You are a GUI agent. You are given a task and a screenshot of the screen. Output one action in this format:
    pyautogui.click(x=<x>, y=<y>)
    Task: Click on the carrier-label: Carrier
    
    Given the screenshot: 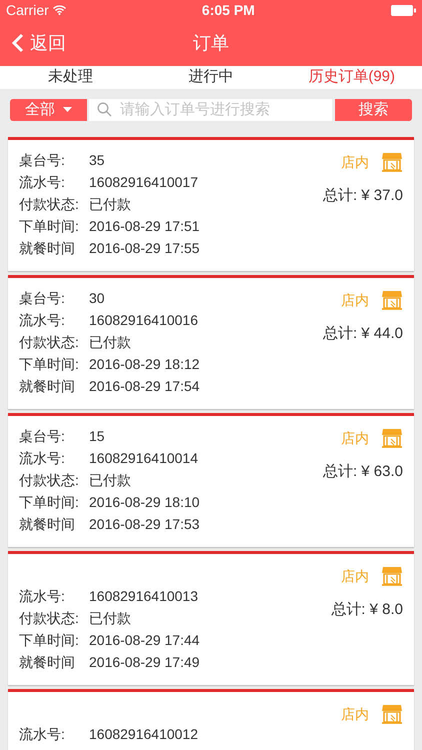 What is the action you would take?
    pyautogui.click(x=27, y=10)
    